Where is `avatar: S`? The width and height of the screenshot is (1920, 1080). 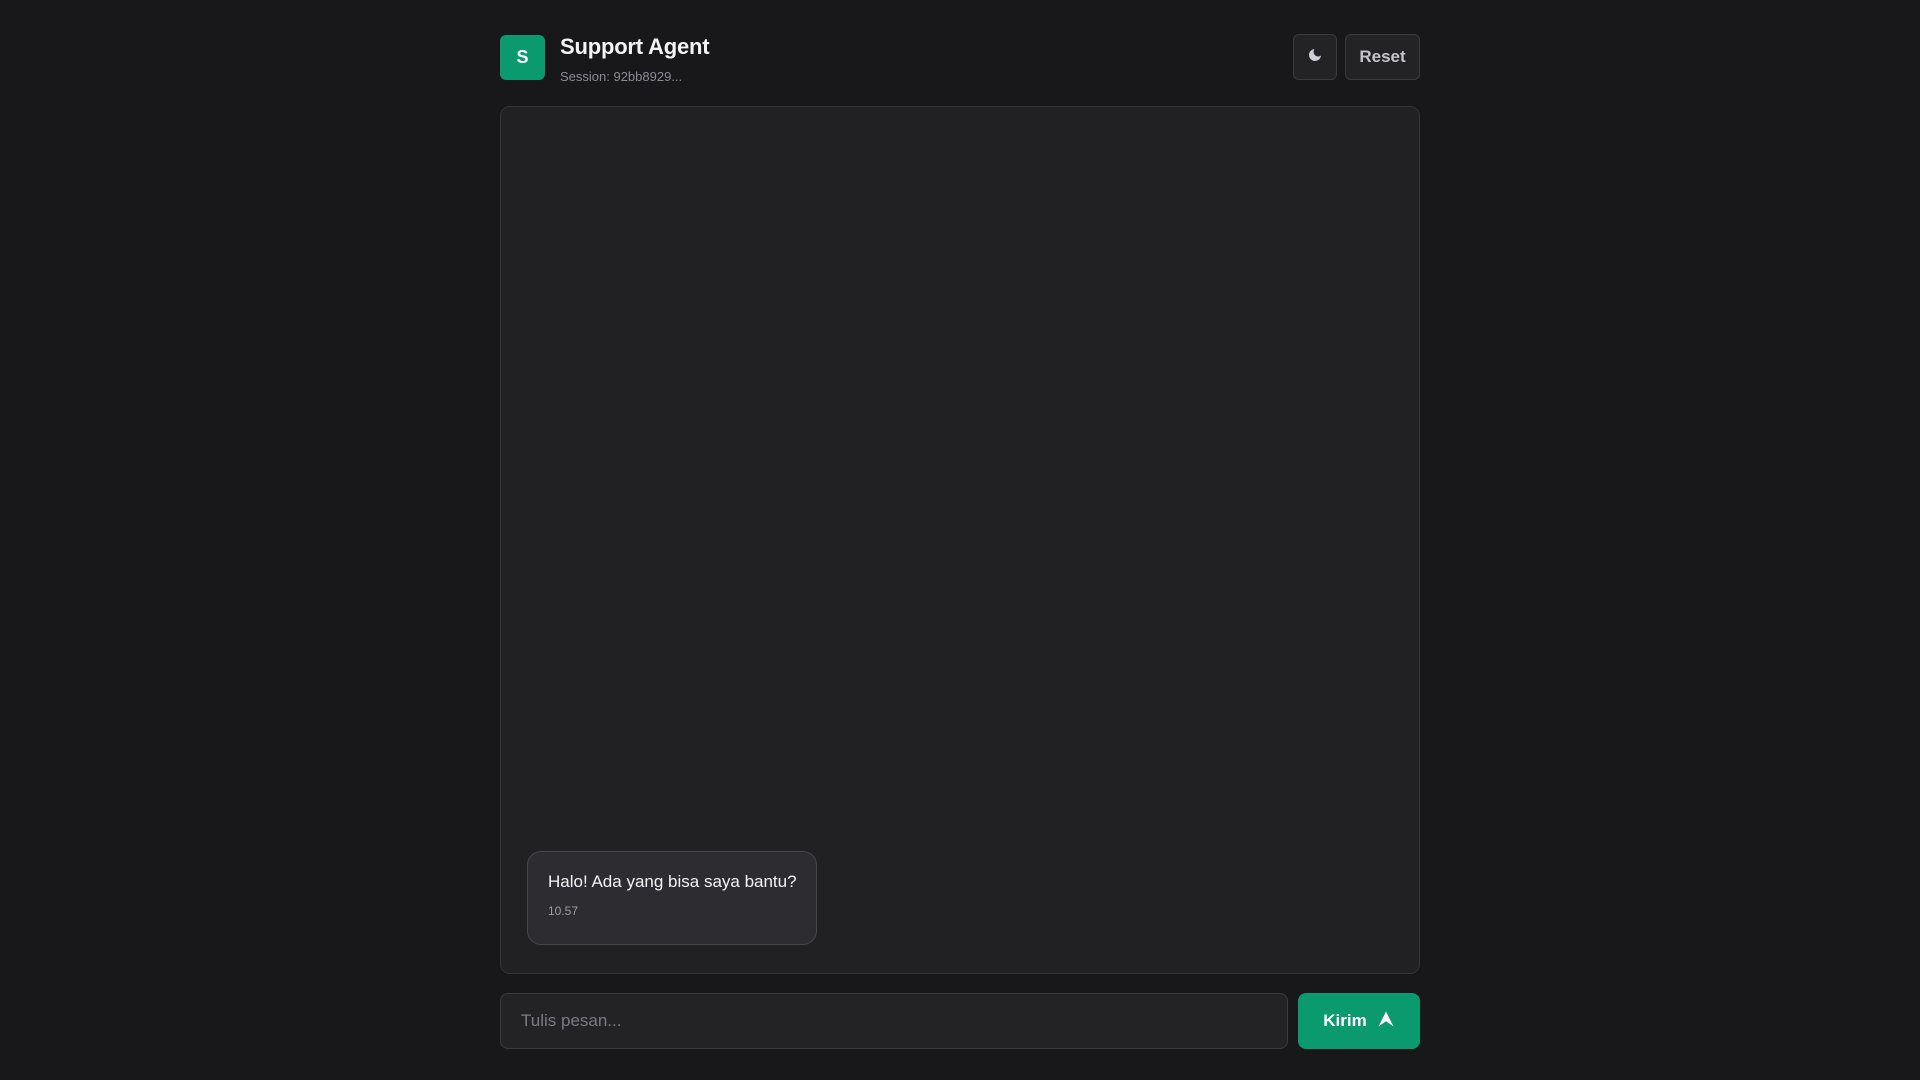 avatar: S is located at coordinates (522, 57).